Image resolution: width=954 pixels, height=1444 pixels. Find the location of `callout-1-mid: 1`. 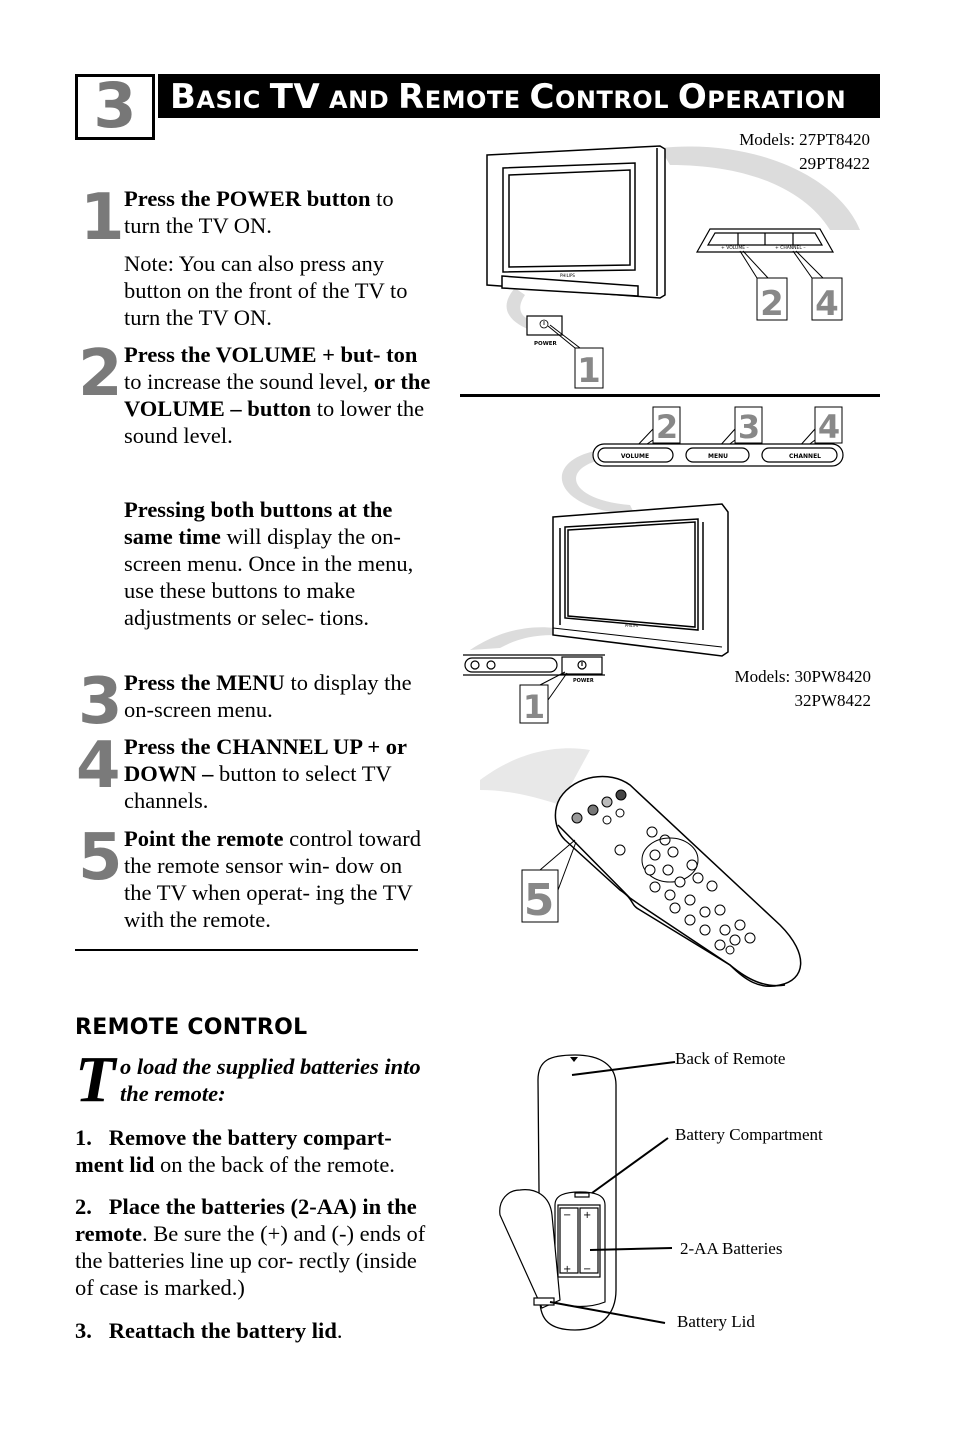

callout-1-mid: 1 is located at coordinates (543, 698).